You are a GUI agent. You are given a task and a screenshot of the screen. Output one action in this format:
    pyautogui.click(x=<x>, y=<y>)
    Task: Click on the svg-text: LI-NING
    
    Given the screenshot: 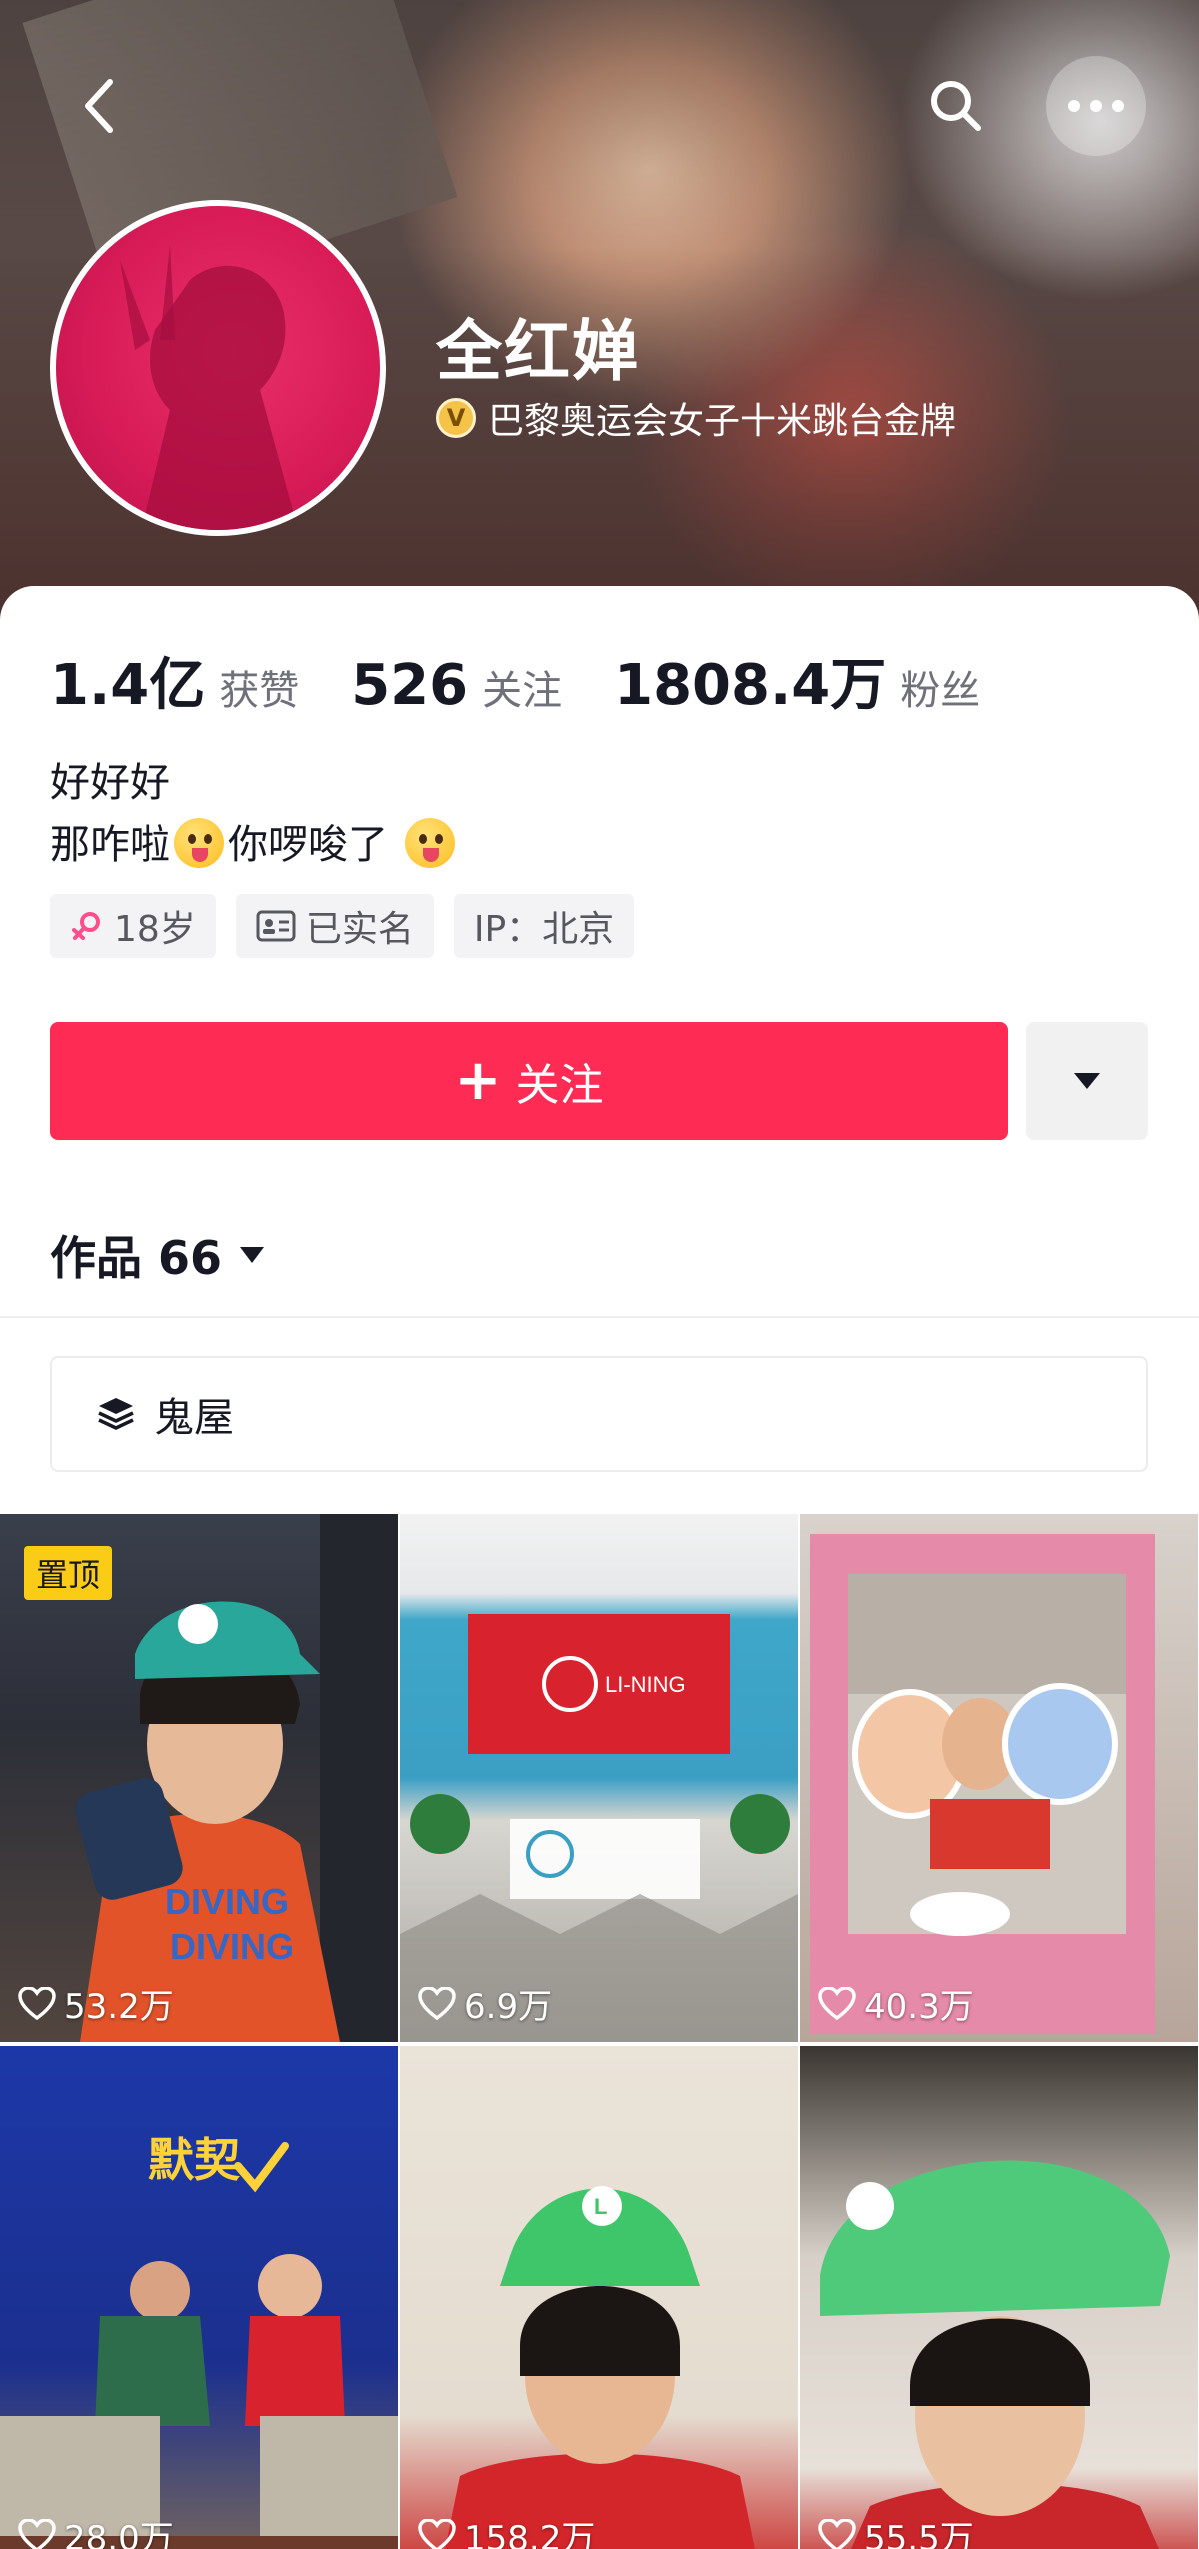 What is the action you would take?
    pyautogui.click(x=645, y=1684)
    